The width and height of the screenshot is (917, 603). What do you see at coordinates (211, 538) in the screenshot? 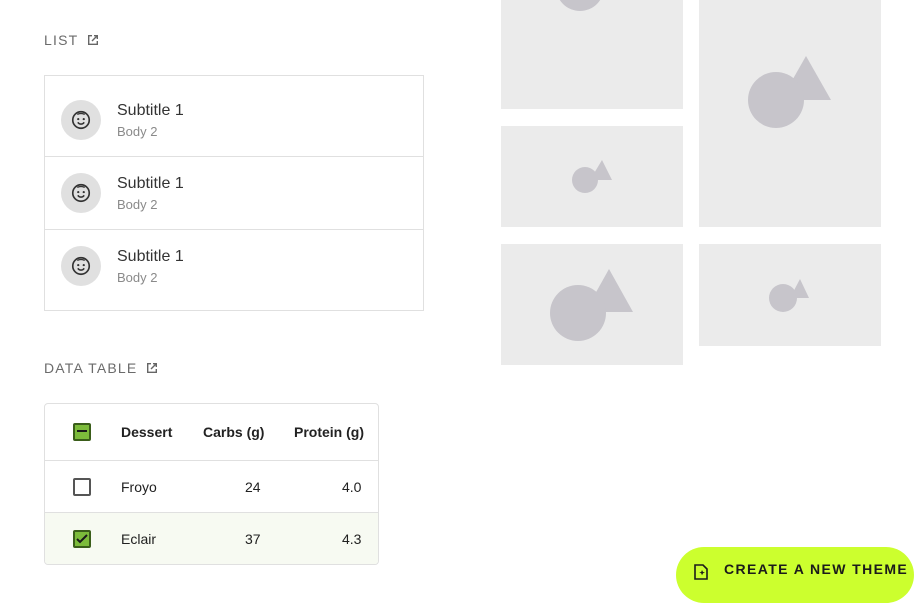
I see `table-row: Eclair 37 4.3` at bounding box center [211, 538].